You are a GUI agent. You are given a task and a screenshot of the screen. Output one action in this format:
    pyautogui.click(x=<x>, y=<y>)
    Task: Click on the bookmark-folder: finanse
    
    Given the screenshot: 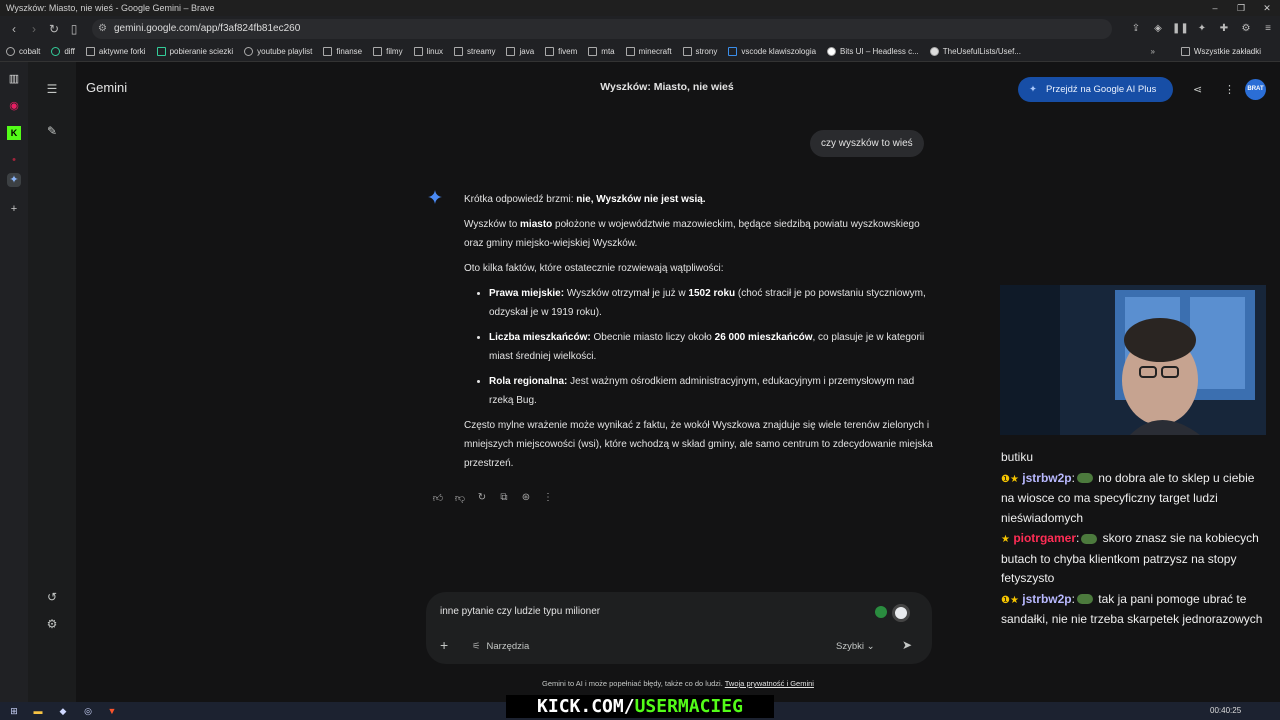 What is the action you would take?
    pyautogui.click(x=342, y=51)
    